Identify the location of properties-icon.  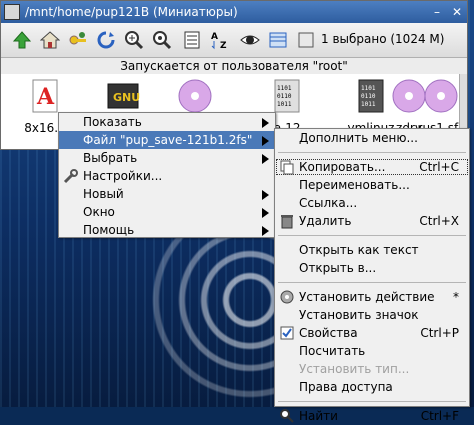
(287, 333).